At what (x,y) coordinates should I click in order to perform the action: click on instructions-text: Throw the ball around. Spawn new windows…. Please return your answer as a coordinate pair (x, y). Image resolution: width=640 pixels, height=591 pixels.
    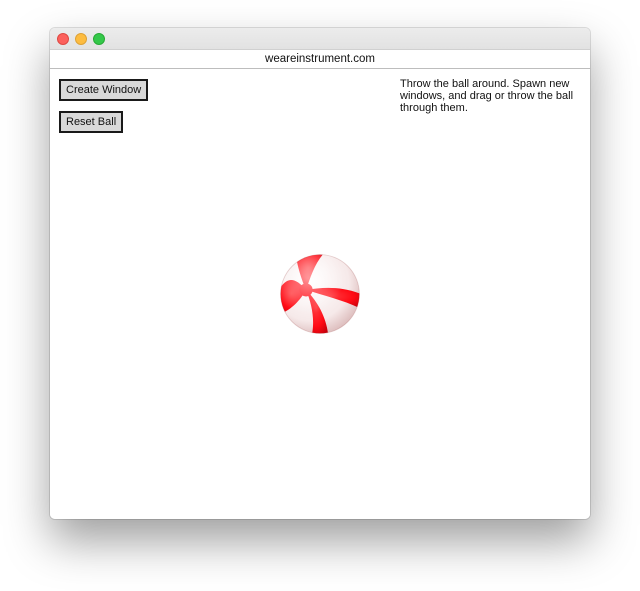
    Looking at the image, I should click on (487, 96).